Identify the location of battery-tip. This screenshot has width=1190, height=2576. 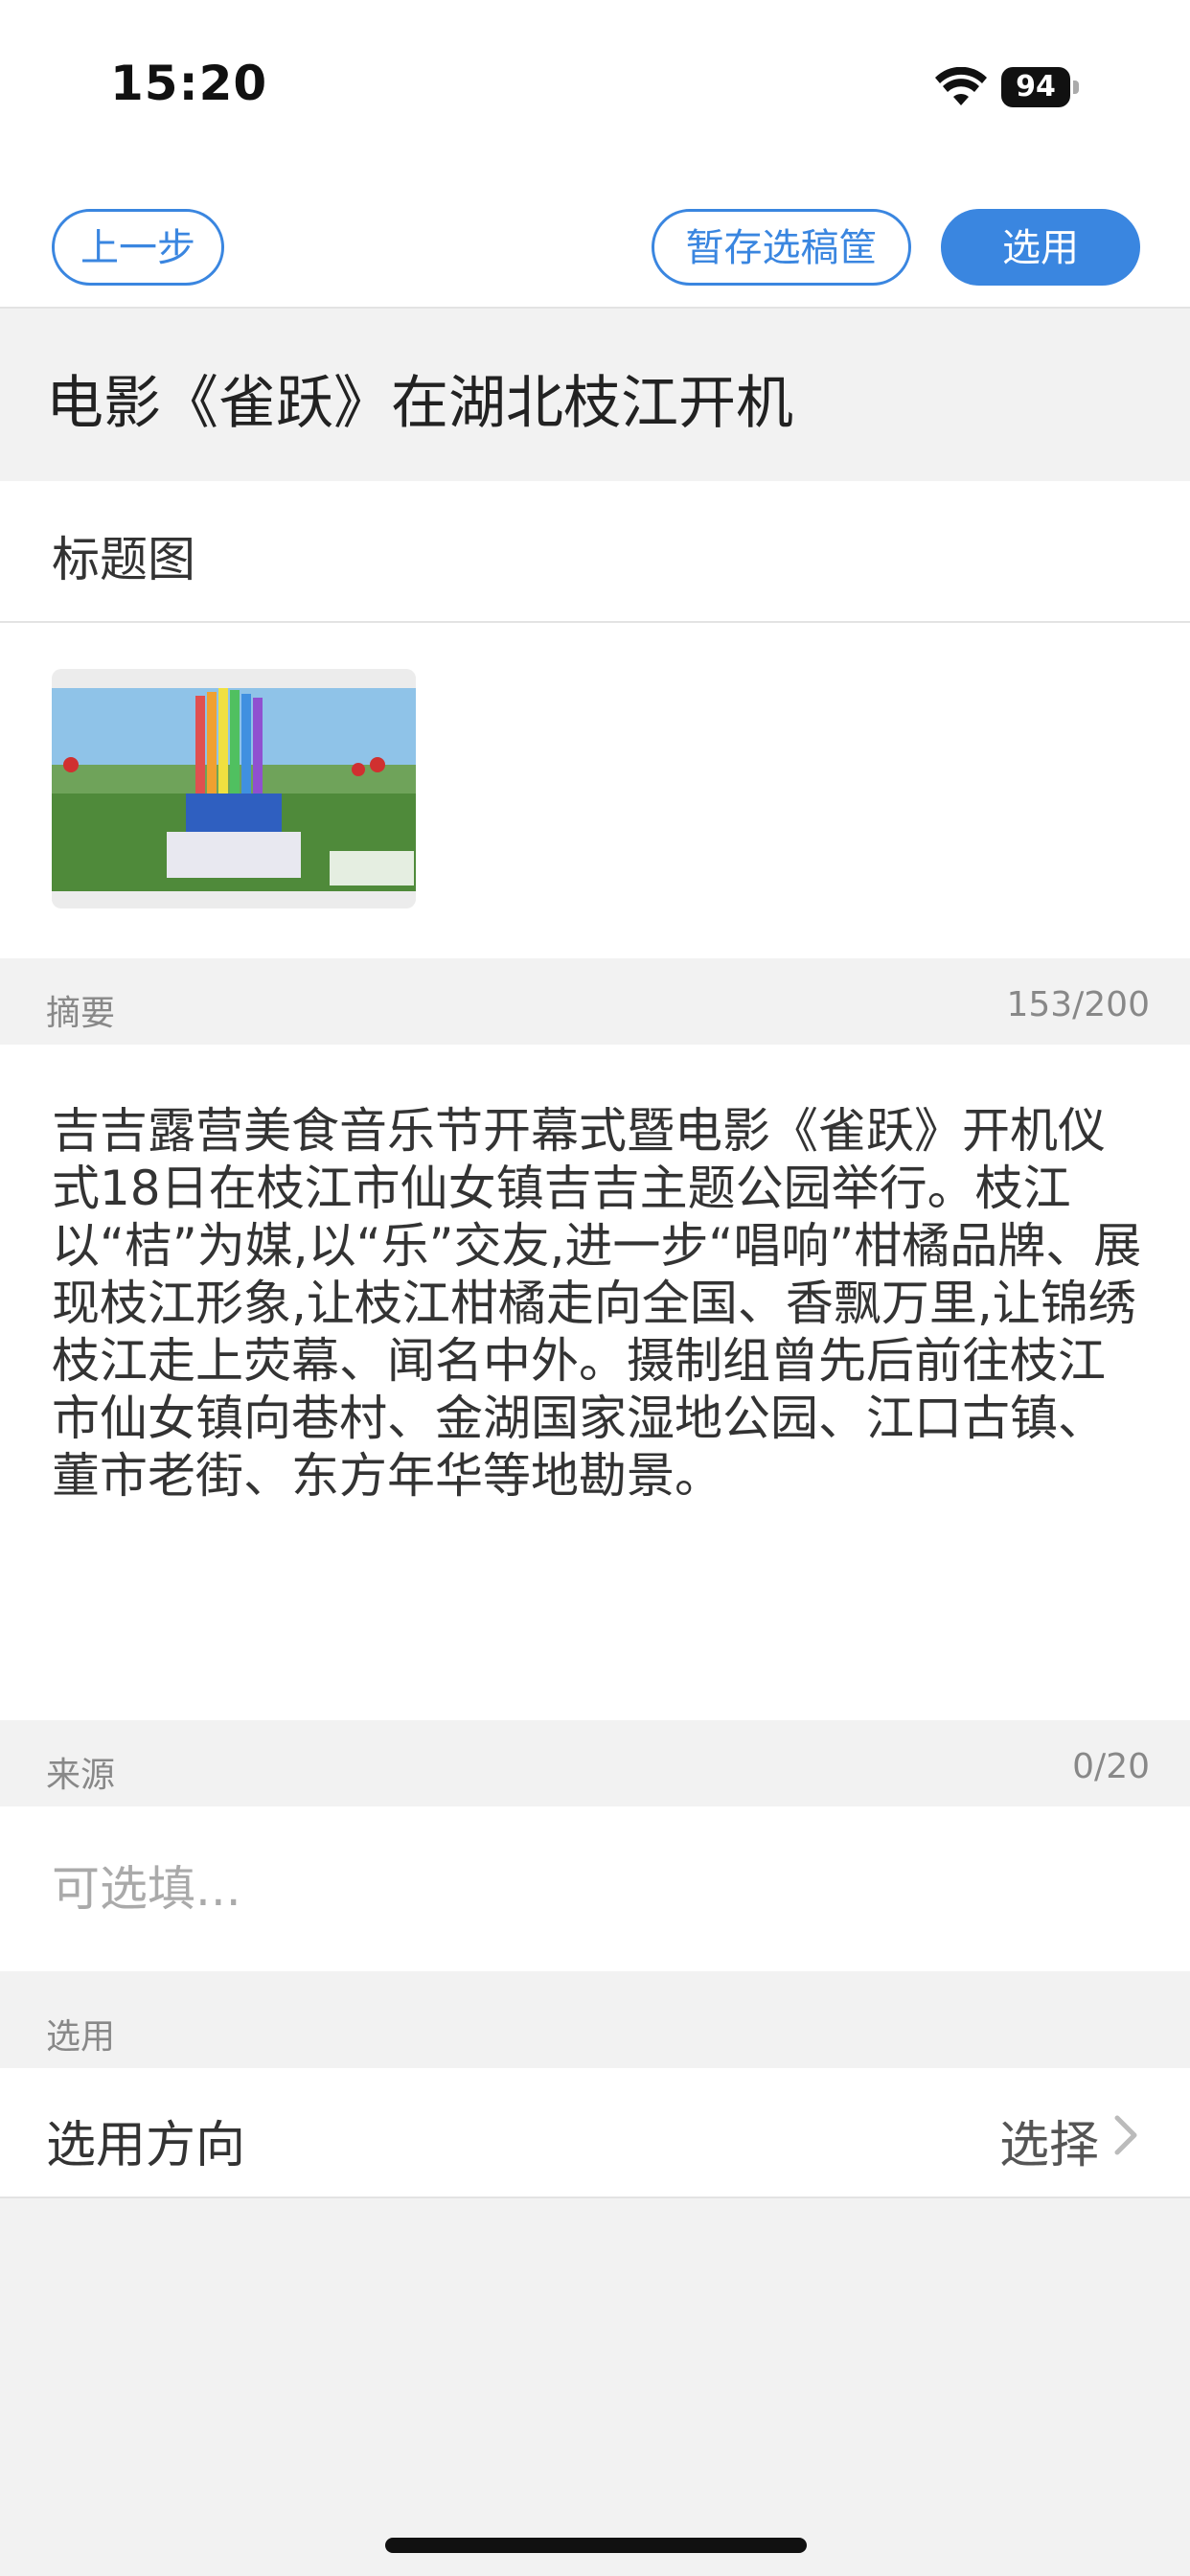
(1076, 87).